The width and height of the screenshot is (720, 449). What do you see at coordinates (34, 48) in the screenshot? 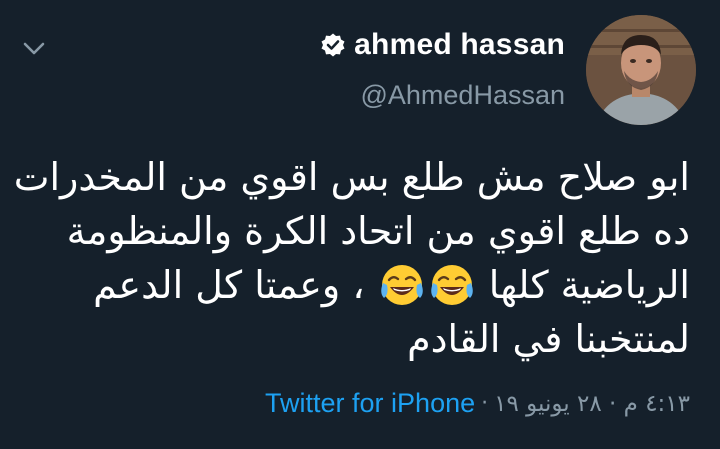
I see `chevron-down-icon` at bounding box center [34, 48].